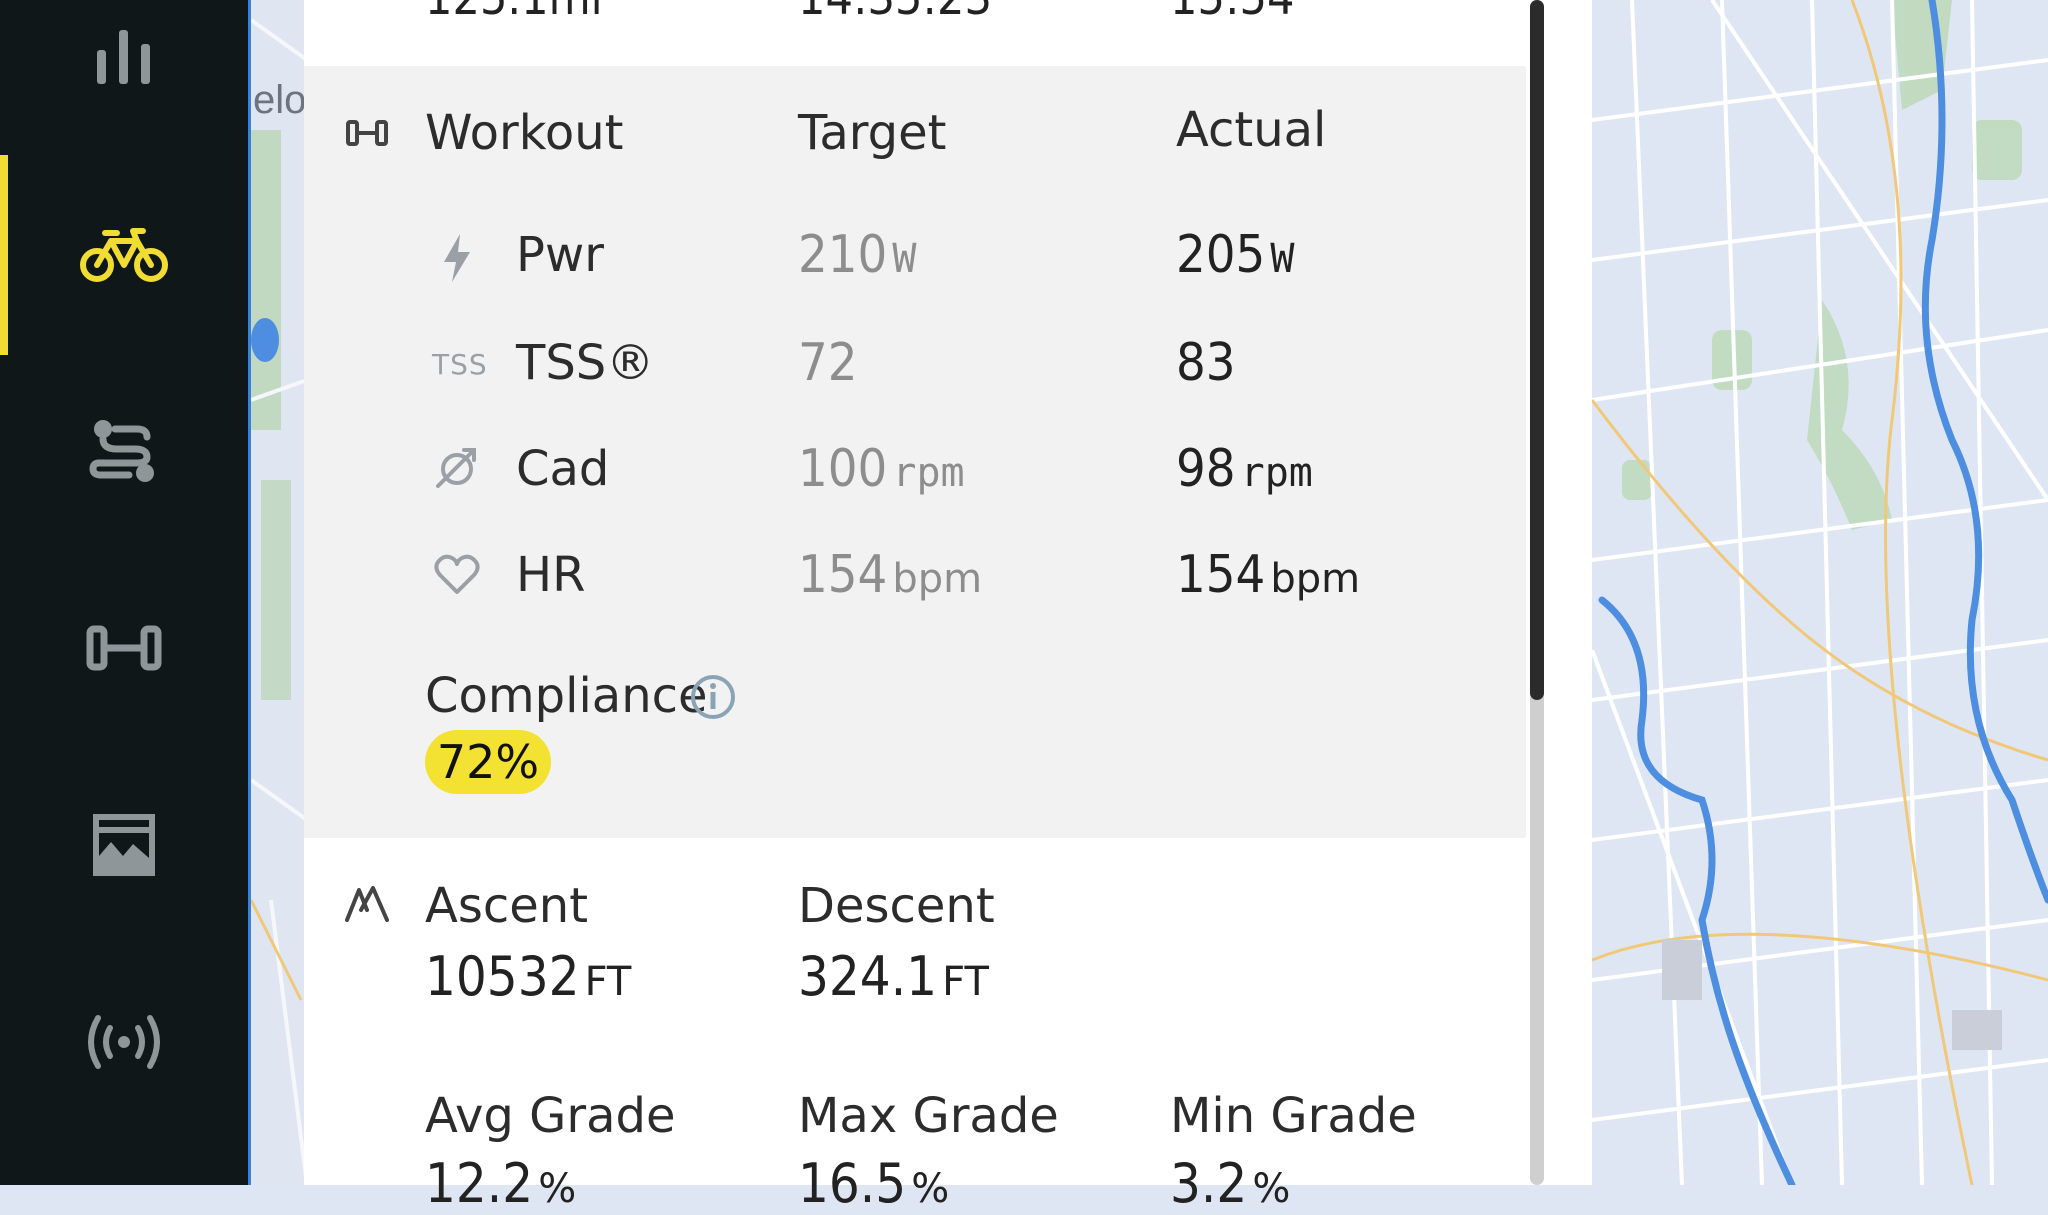 The height and width of the screenshot is (1215, 2048). I want to click on hr-target: 154 bpm, so click(890, 575).